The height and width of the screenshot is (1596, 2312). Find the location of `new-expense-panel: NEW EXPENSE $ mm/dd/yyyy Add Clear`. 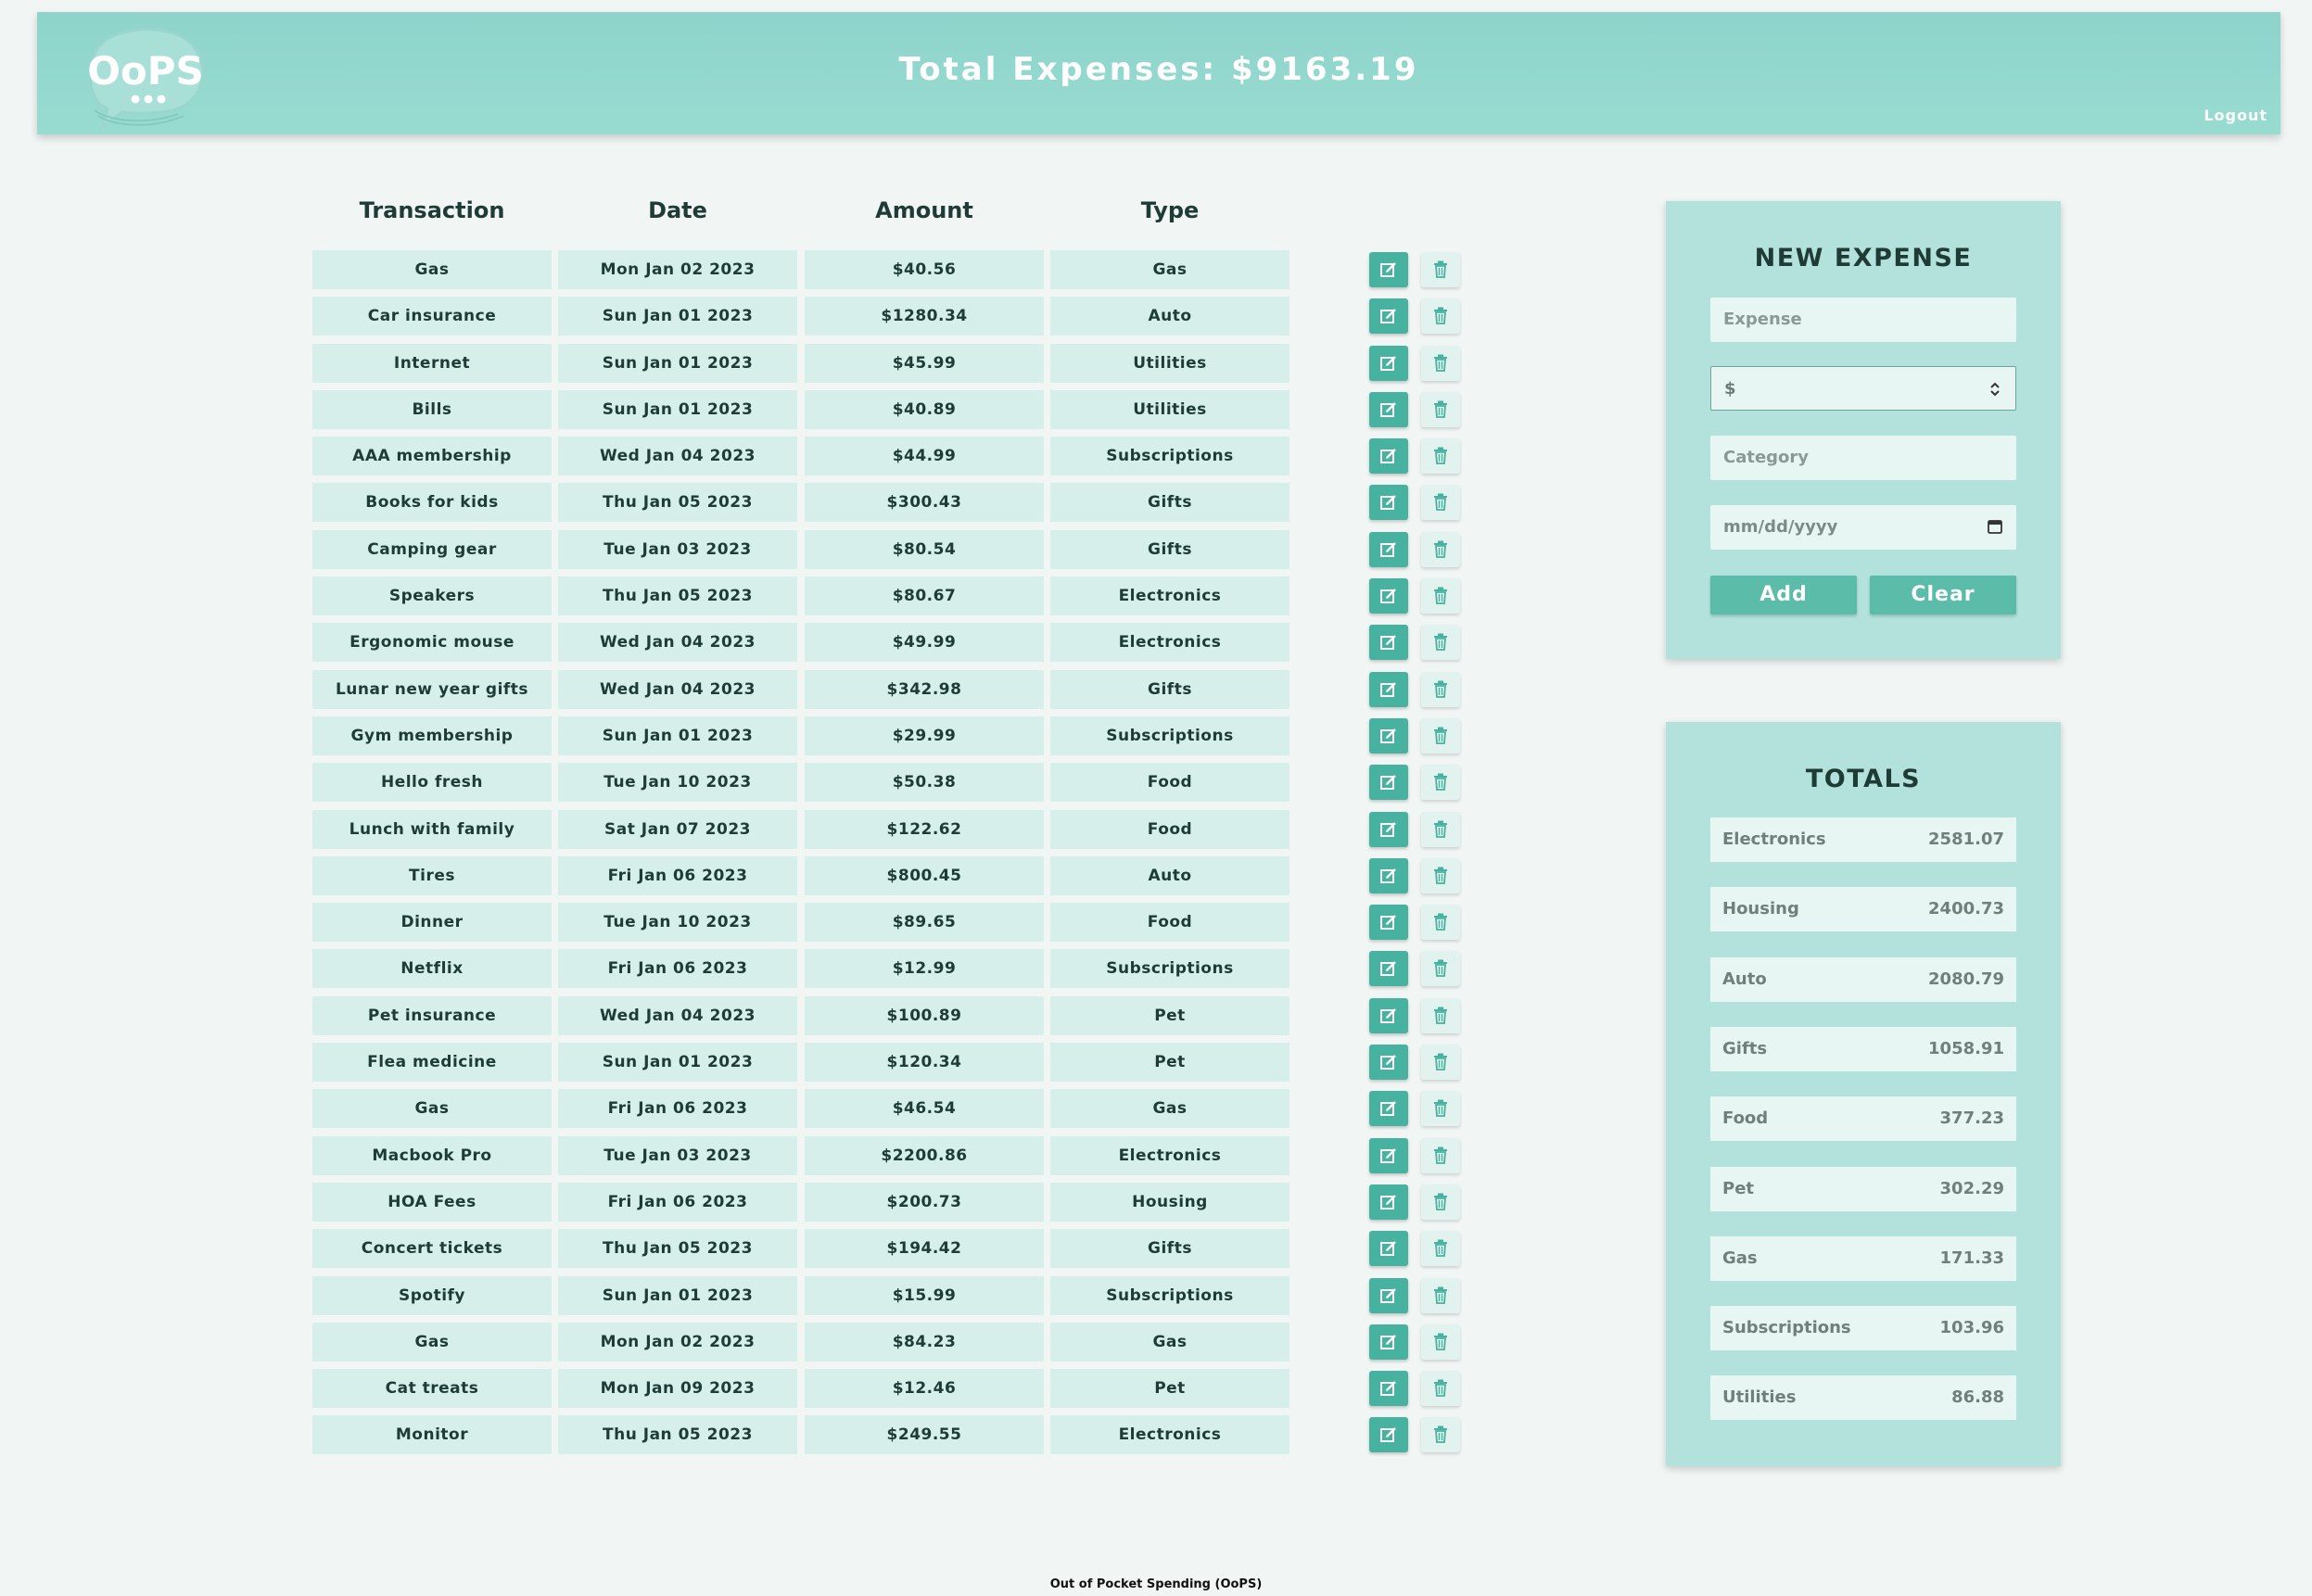

new-expense-panel: NEW EXPENSE $ mm/dd/yyyy Add Clear is located at coordinates (1863, 430).